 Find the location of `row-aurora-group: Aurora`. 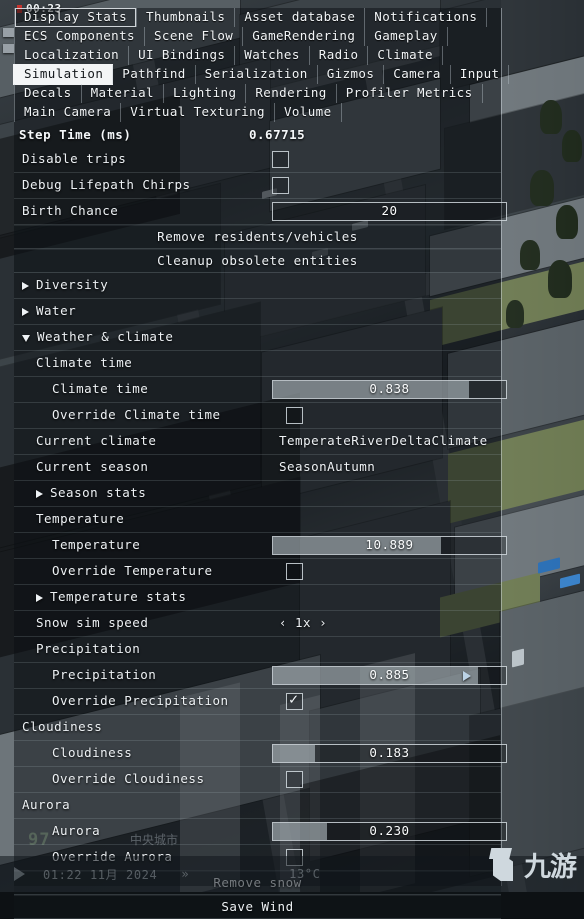

row-aurora-group: Aurora is located at coordinates (257, 806).